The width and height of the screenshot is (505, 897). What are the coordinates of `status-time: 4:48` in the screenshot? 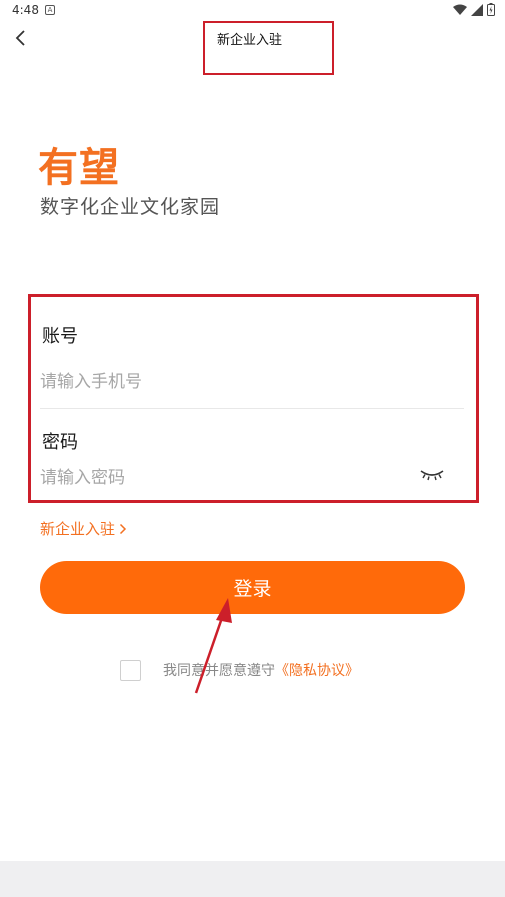 It's located at (25, 10).